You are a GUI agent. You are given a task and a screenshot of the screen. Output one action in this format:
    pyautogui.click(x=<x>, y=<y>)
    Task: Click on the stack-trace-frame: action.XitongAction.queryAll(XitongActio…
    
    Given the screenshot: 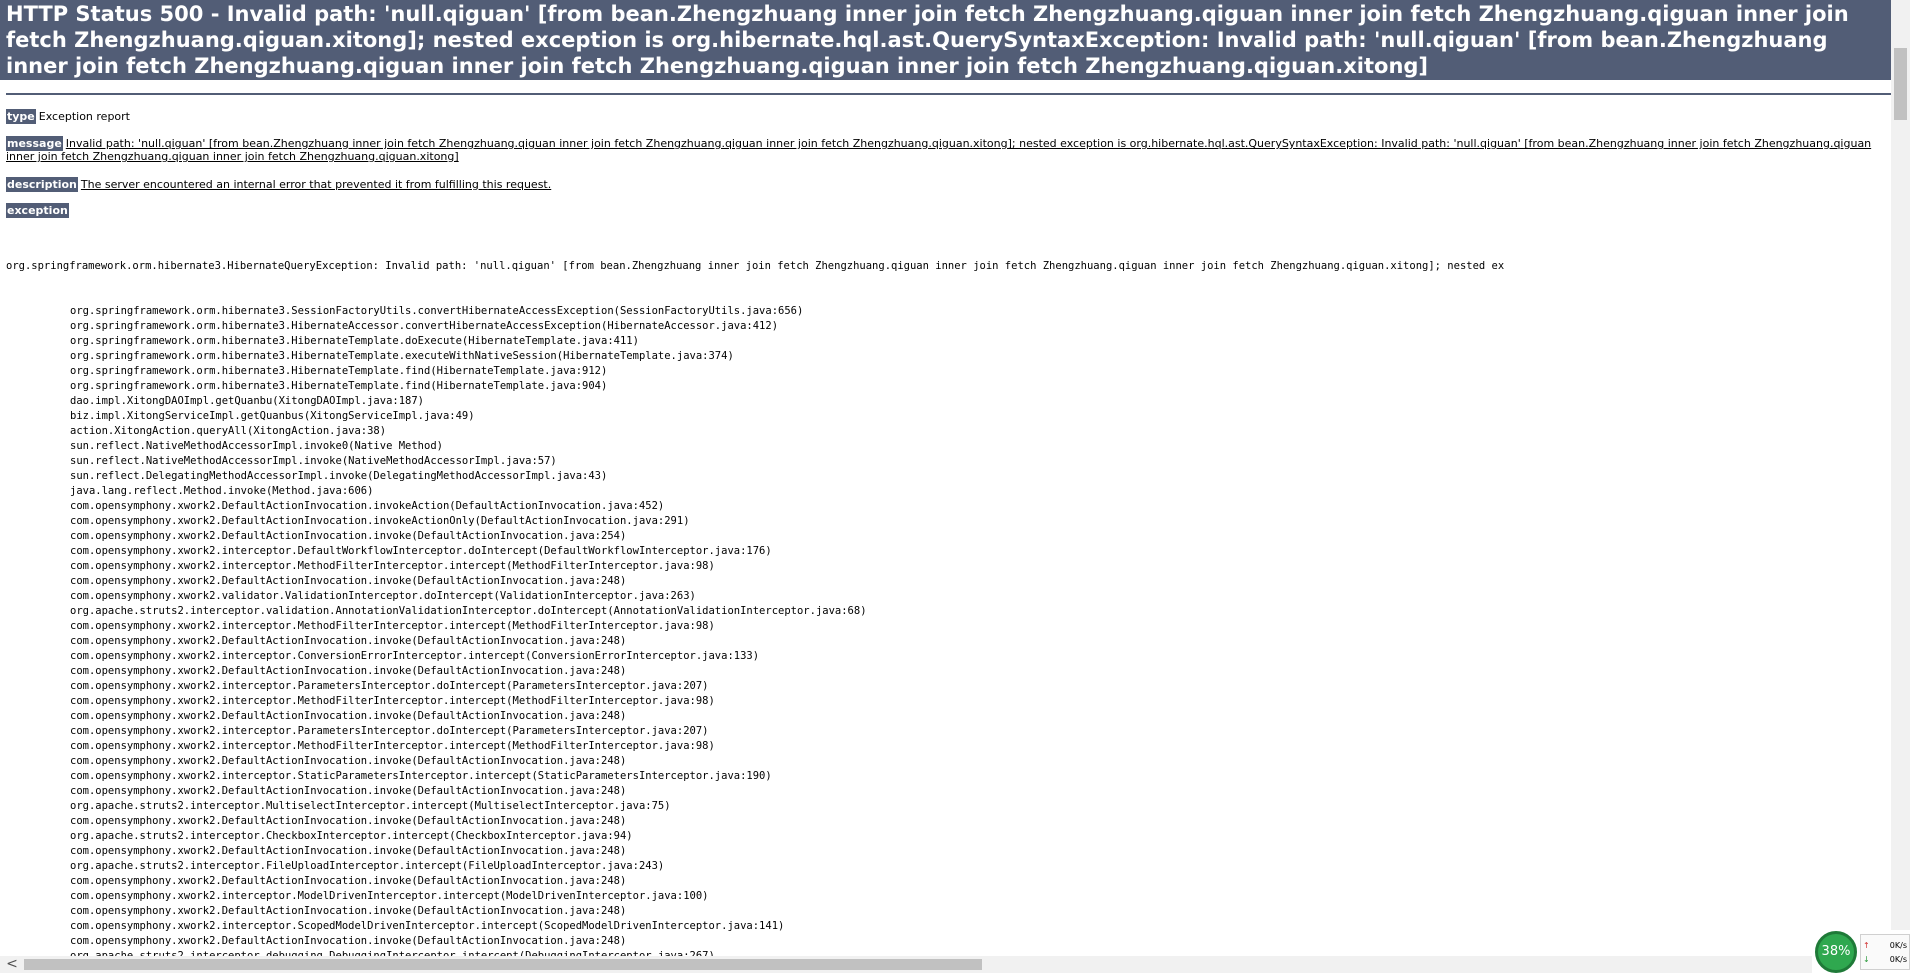 What is the action you would take?
    pyautogui.click(x=228, y=431)
    